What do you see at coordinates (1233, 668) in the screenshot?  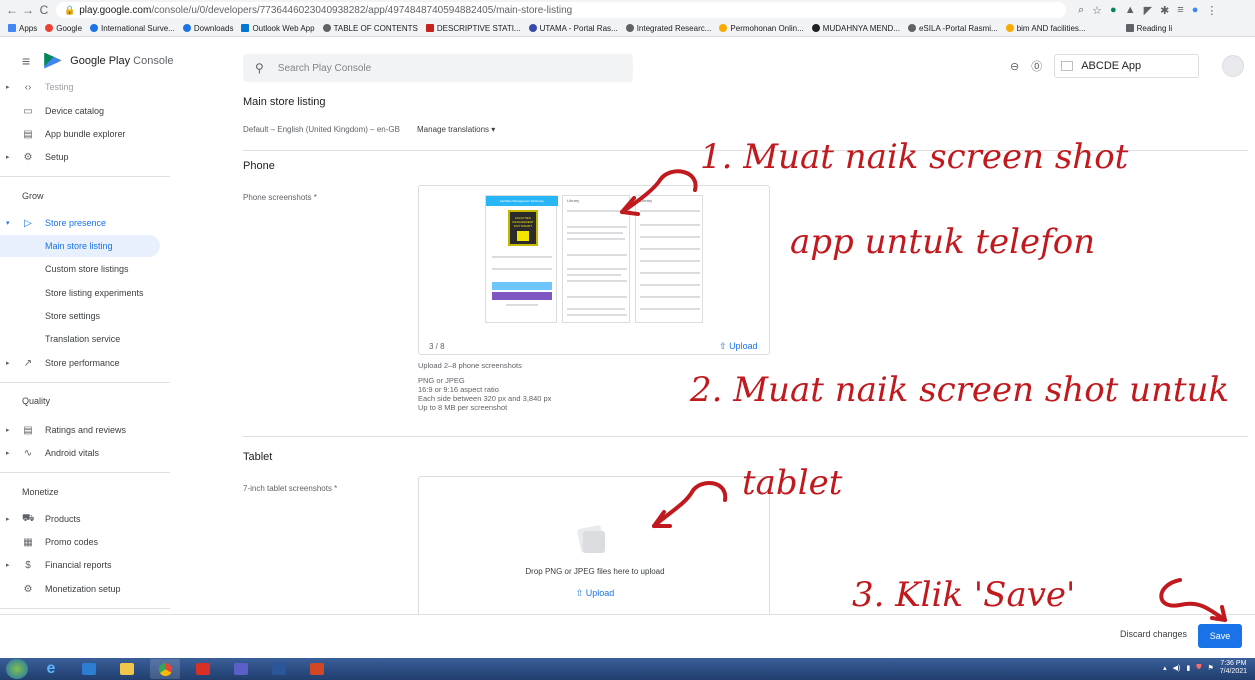 I see `clock: 7:36 PM 7/4/2021` at bounding box center [1233, 668].